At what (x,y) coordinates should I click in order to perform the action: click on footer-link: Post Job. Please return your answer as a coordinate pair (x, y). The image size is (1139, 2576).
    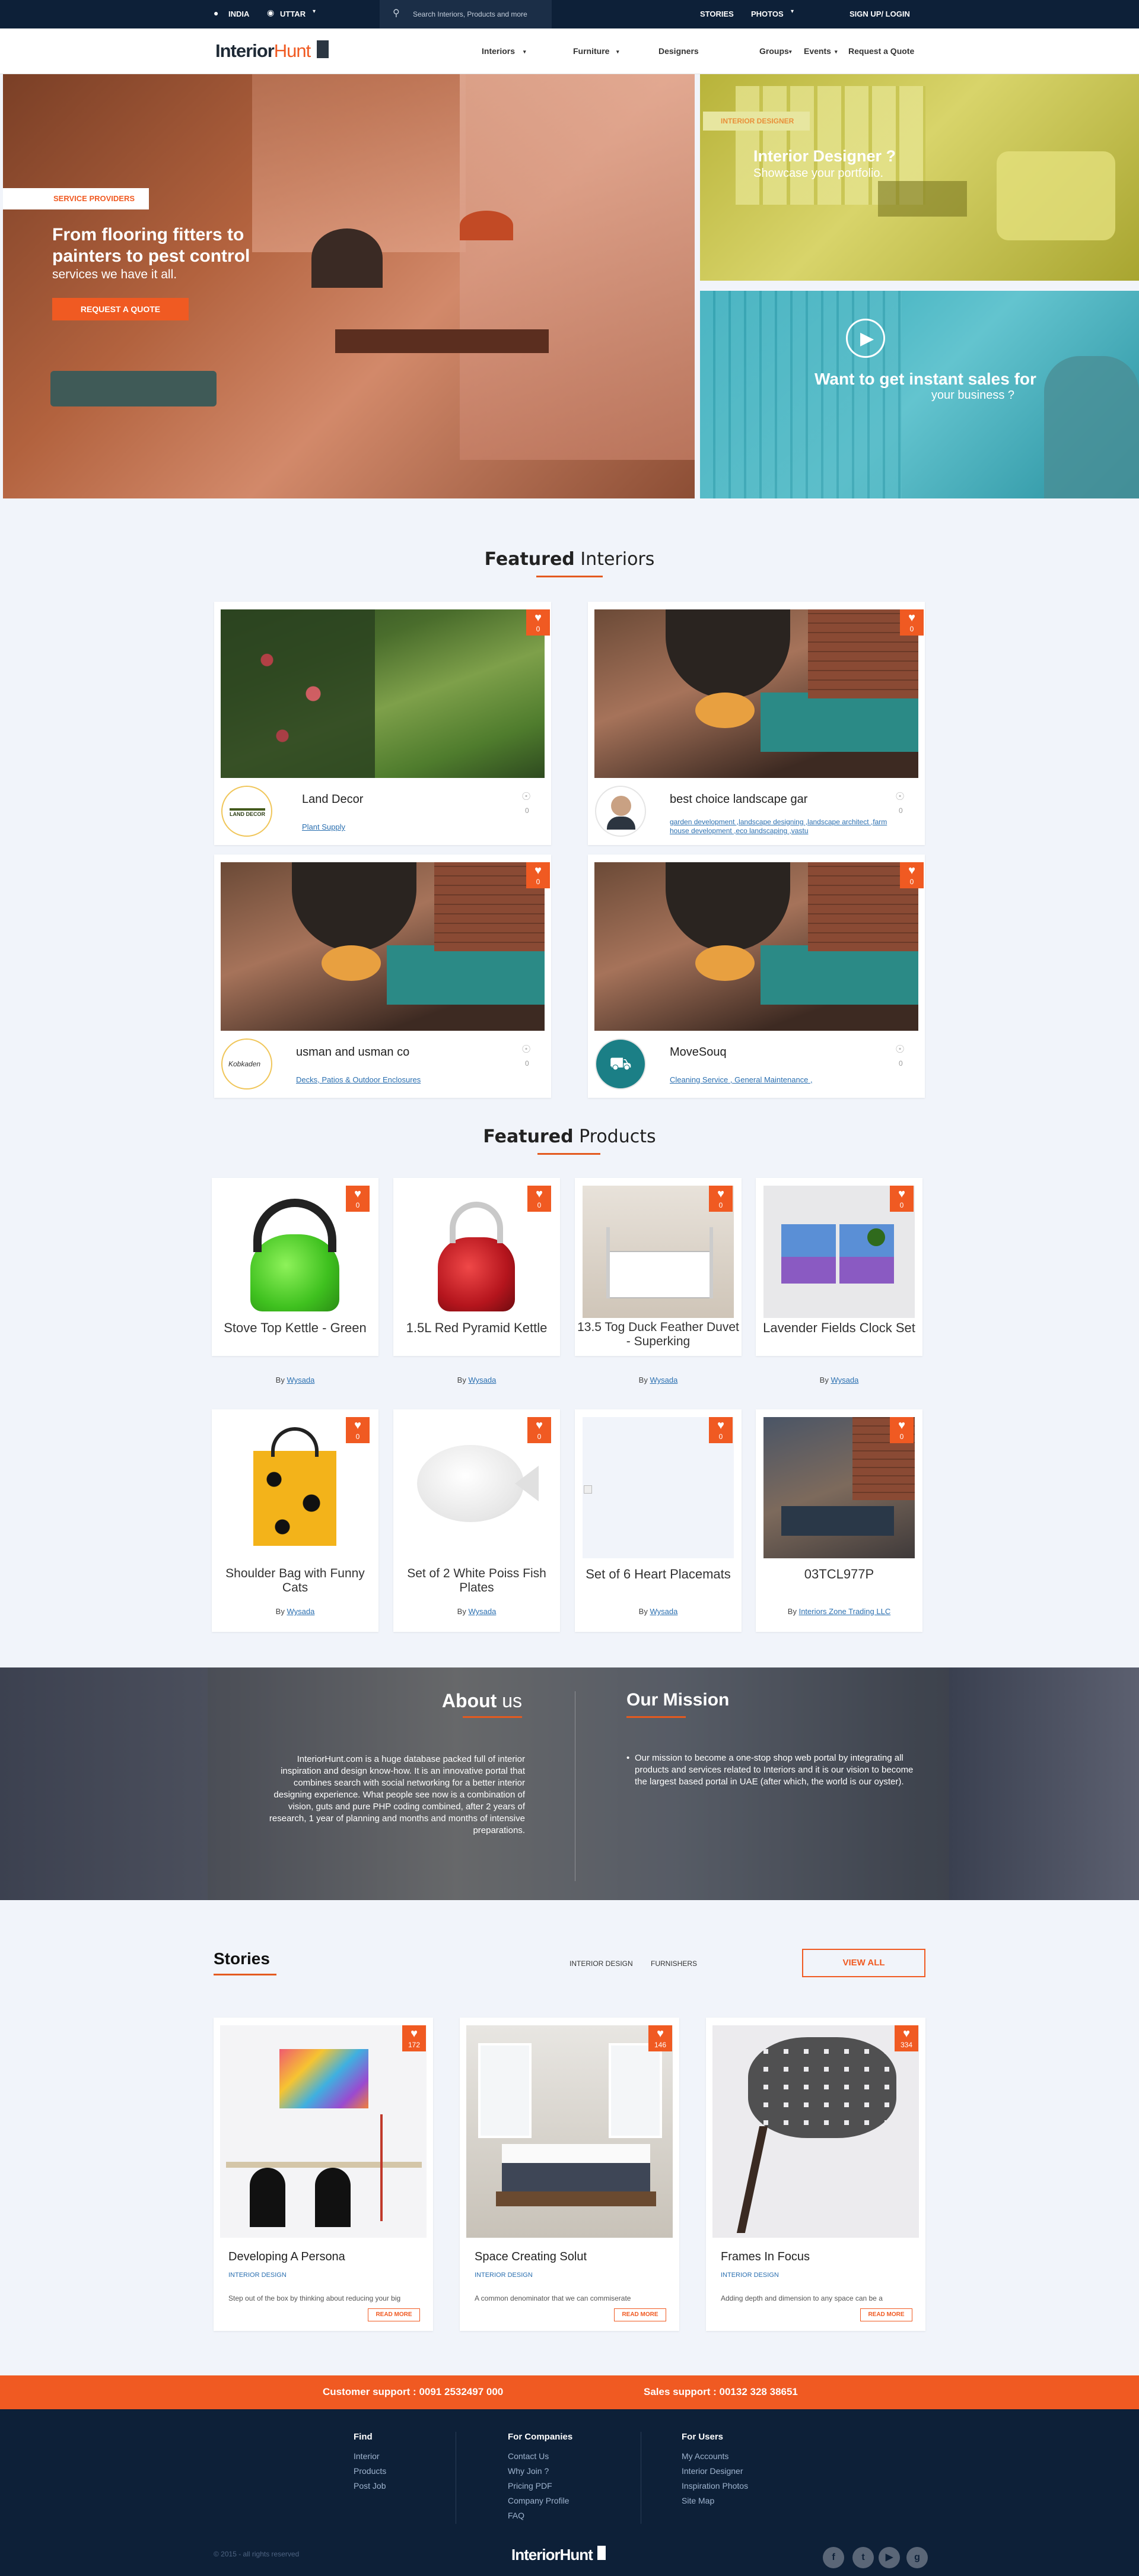
    Looking at the image, I should click on (370, 2486).